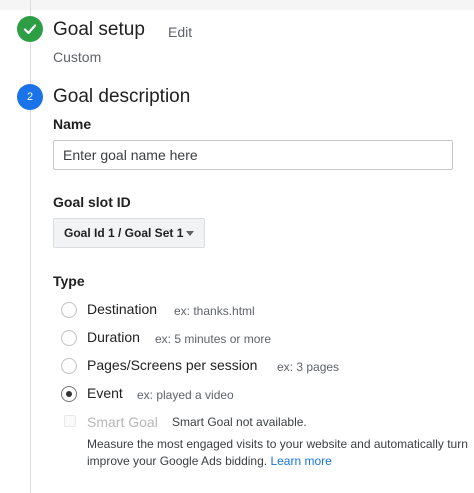 The image size is (474, 493). What do you see at coordinates (172, 365) in the screenshot?
I see `radio-pages-per-session-label: Pages/Screens per session` at bounding box center [172, 365].